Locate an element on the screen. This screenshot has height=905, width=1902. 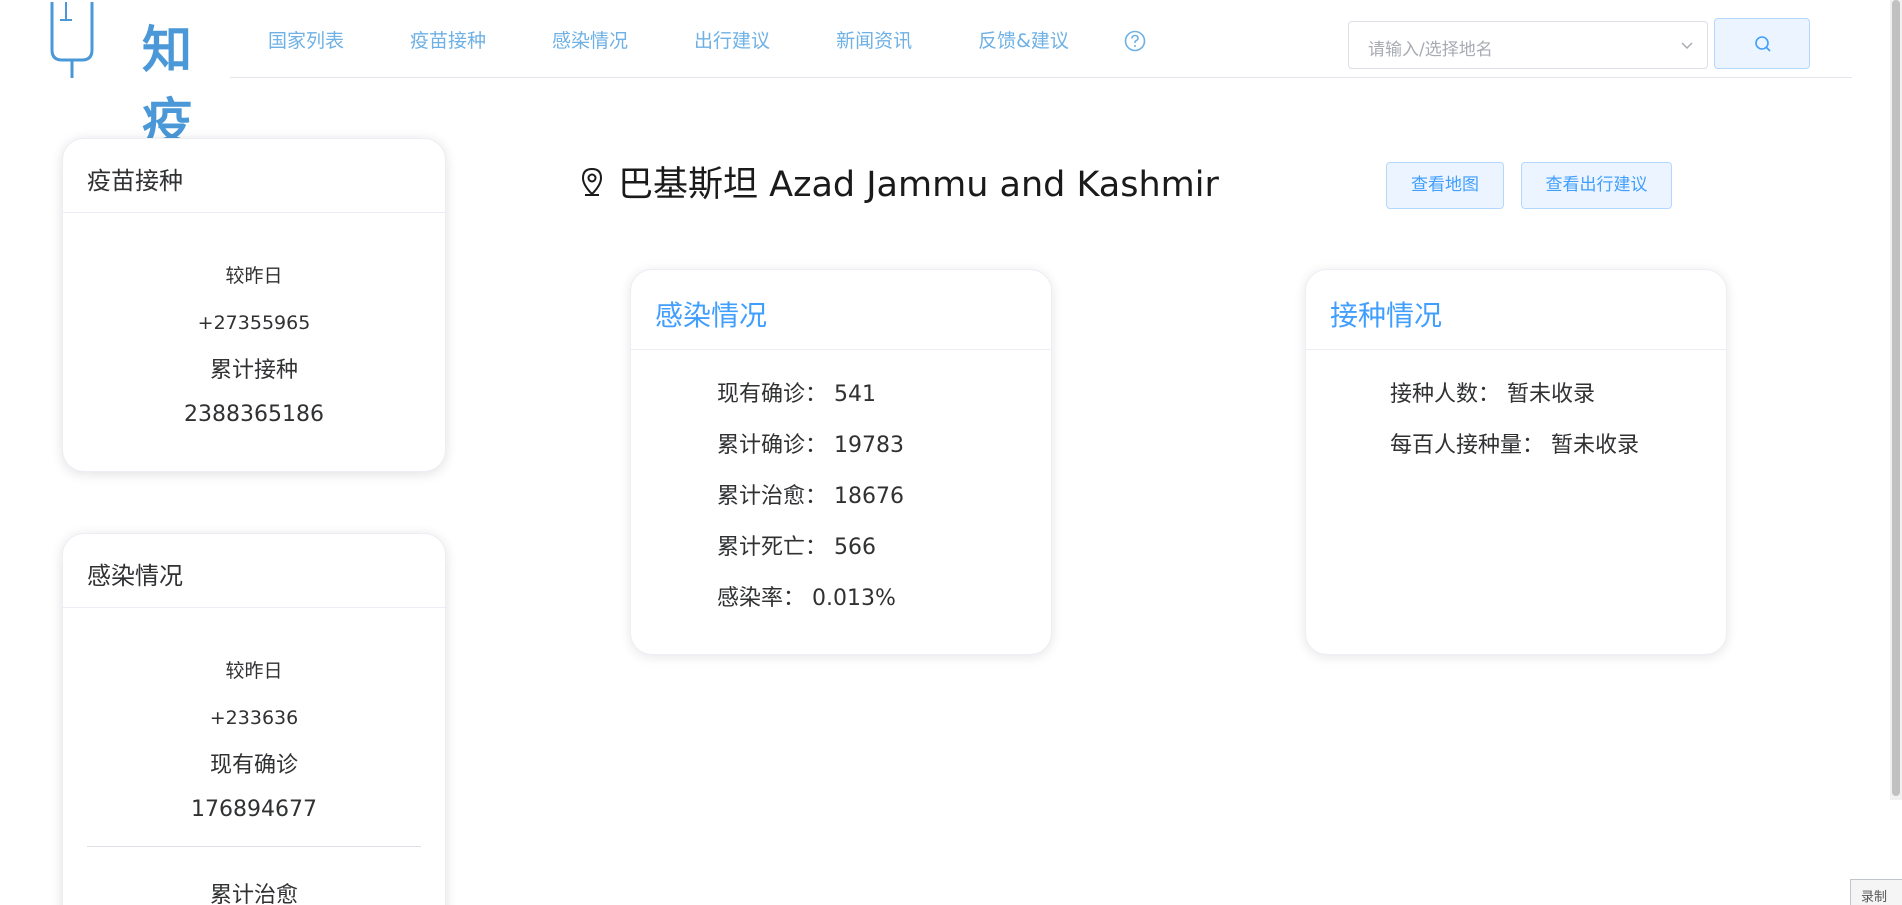
logo-text: 知疫 is located at coordinates (168, 86).